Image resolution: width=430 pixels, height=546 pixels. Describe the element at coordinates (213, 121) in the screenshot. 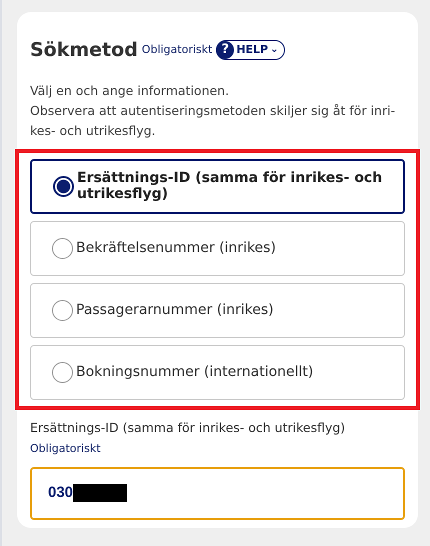

I see `description-text: Observera att autentiseringsmetoden skiljer sig åt för inri-kes- och utrikesflyg.` at that location.